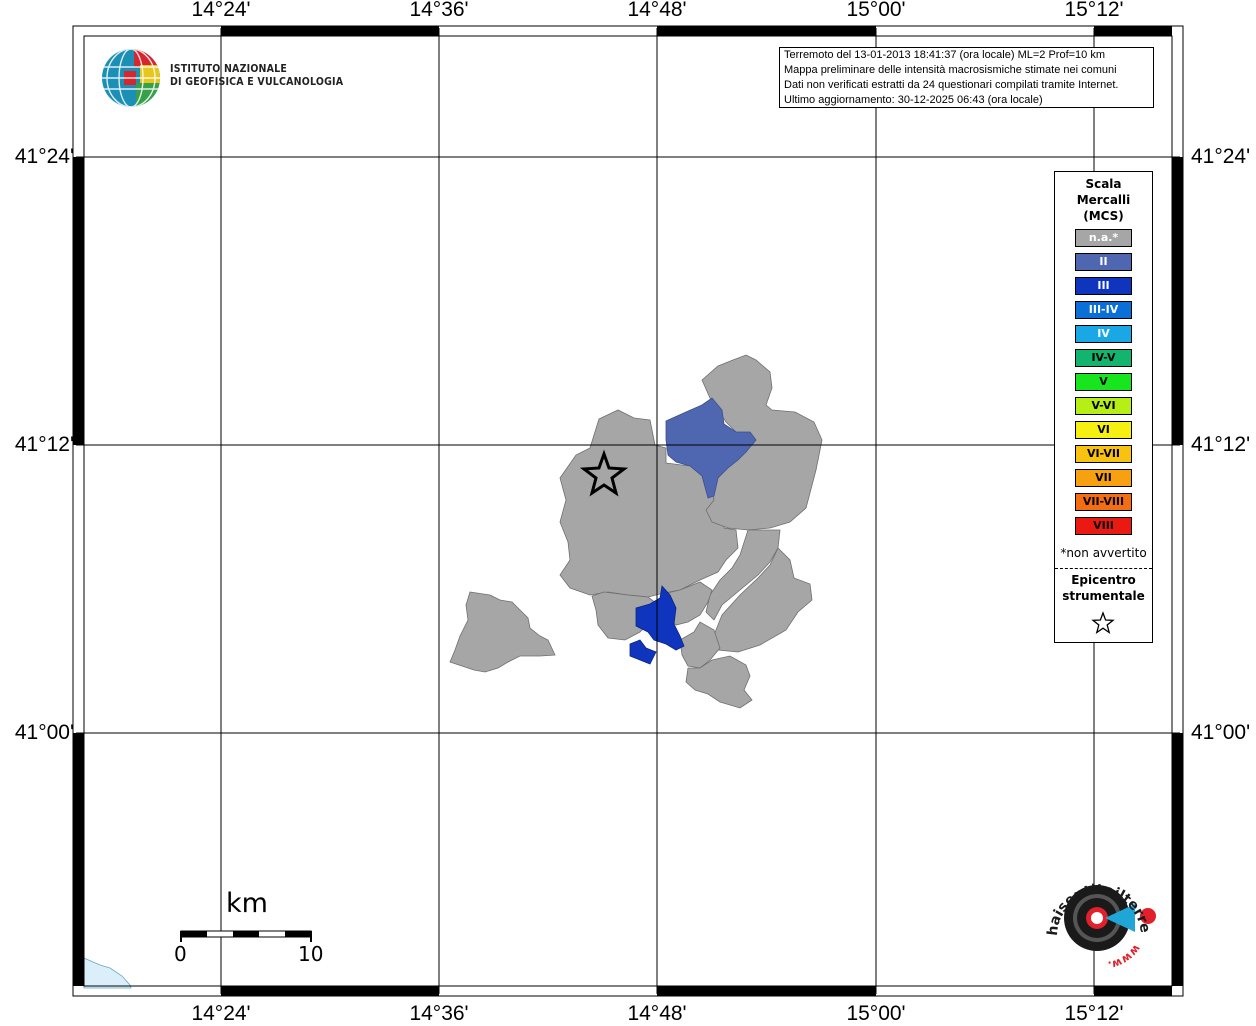 The height and width of the screenshot is (1026, 1256). I want to click on legend-item: III-IV, so click(1103, 310).